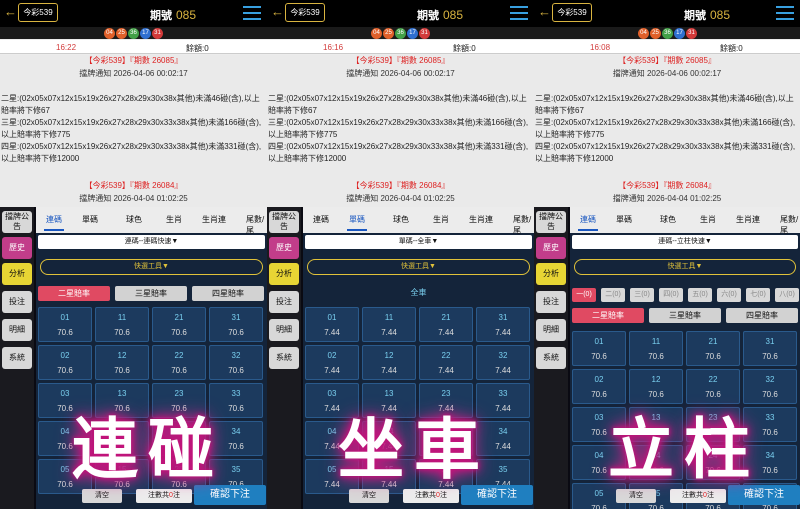 The height and width of the screenshot is (509, 800). What do you see at coordinates (133, 60) in the screenshot?
I see `notice-title: 【今彩539】『期數 26085』` at bounding box center [133, 60].